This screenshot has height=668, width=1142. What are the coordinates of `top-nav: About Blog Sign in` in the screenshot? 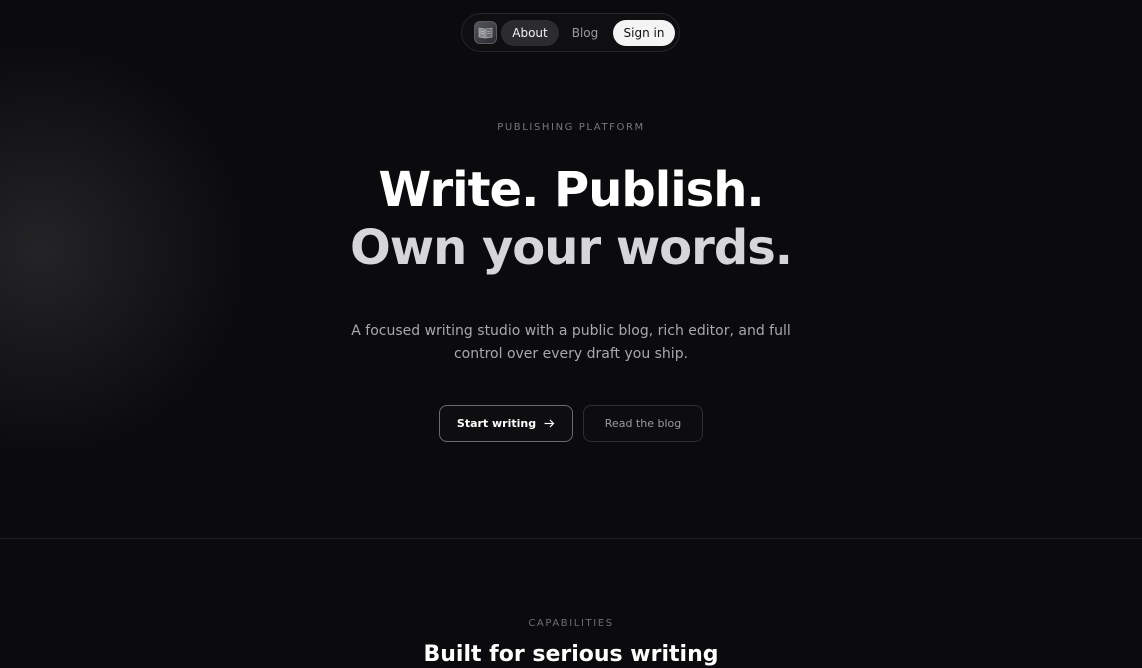 It's located at (570, 32).